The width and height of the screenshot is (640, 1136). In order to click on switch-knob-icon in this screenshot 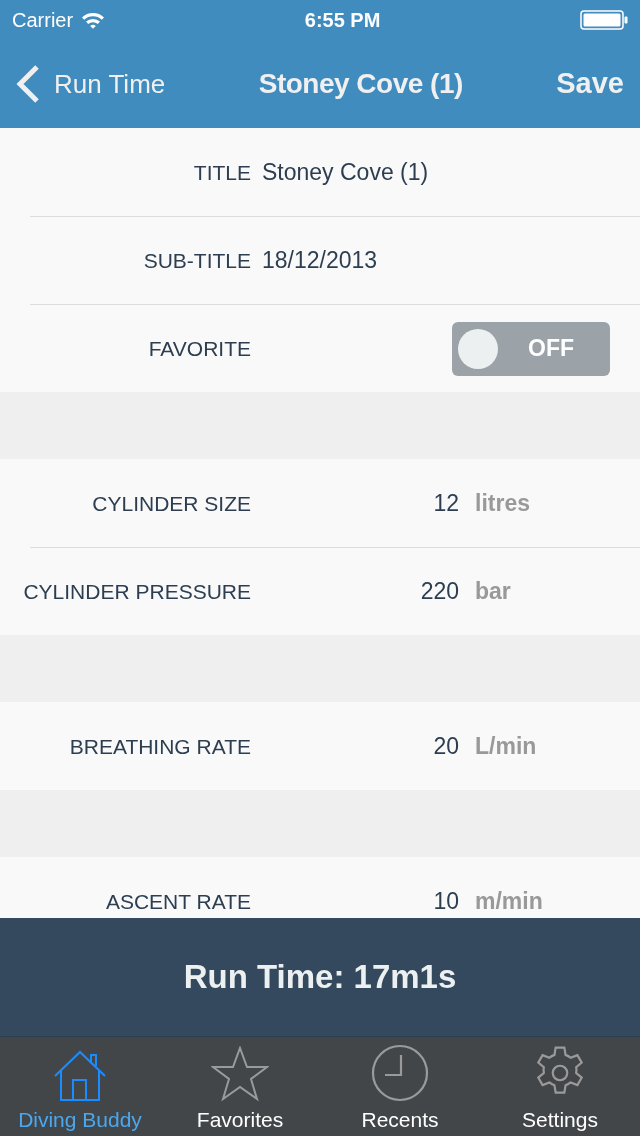, I will do `click(478, 348)`.